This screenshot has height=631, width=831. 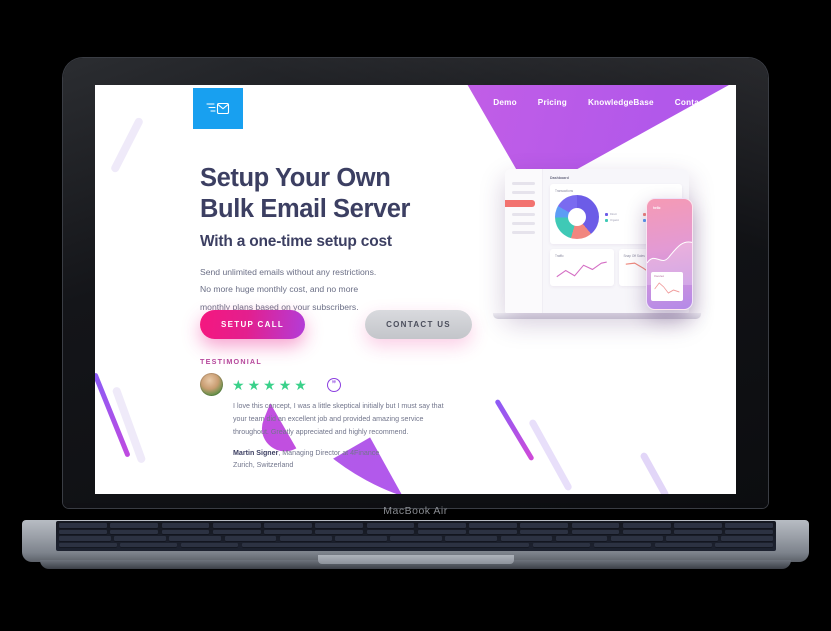 I want to click on device-brand-label: MacBook Air, so click(x=415, y=511).